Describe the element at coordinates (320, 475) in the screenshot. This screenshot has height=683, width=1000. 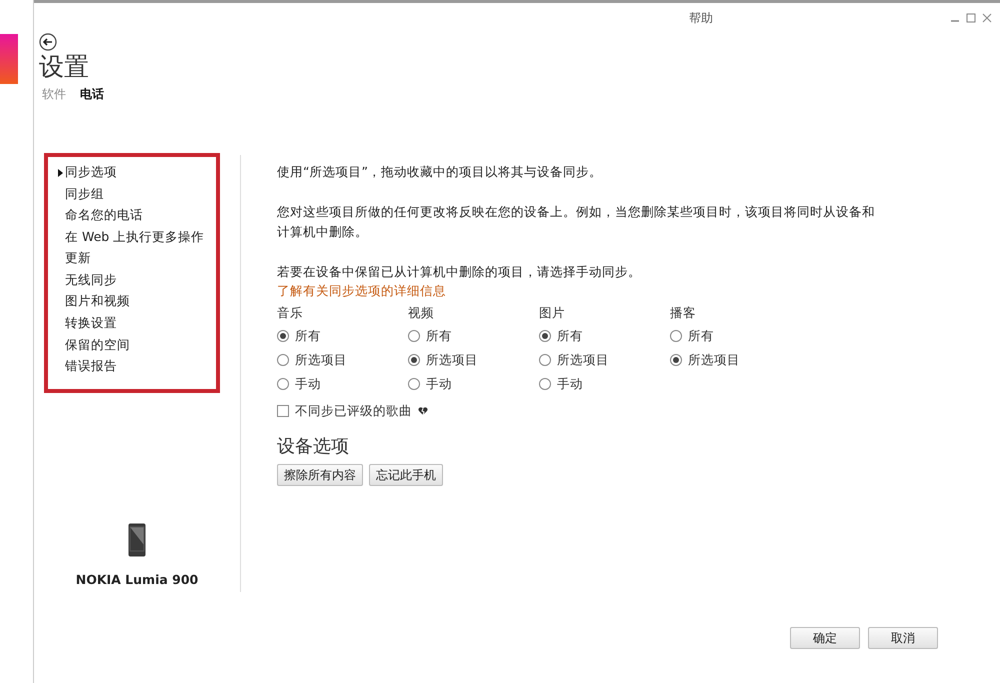
I see `action-button: 擦除所有内容` at that location.